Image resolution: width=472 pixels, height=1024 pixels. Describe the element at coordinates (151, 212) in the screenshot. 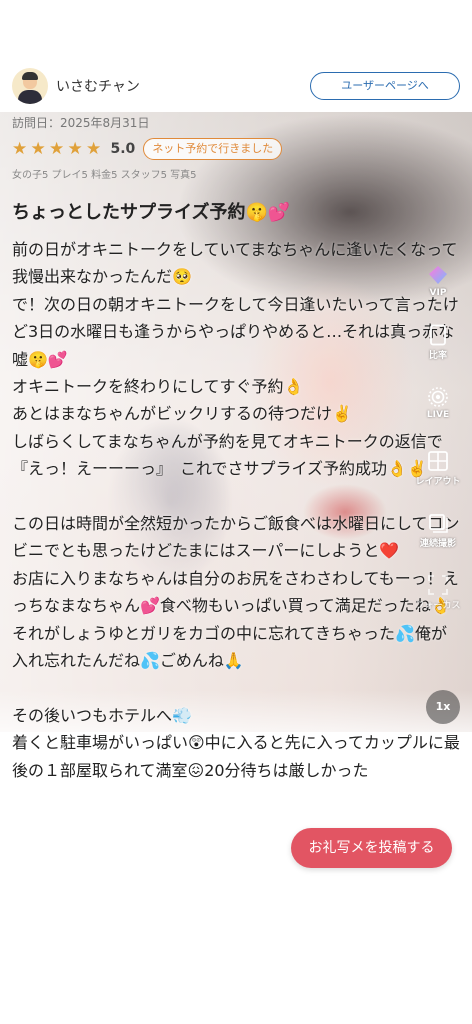

I see `review-title: ちょっとしたサプライズ予約🤫💕` at that location.